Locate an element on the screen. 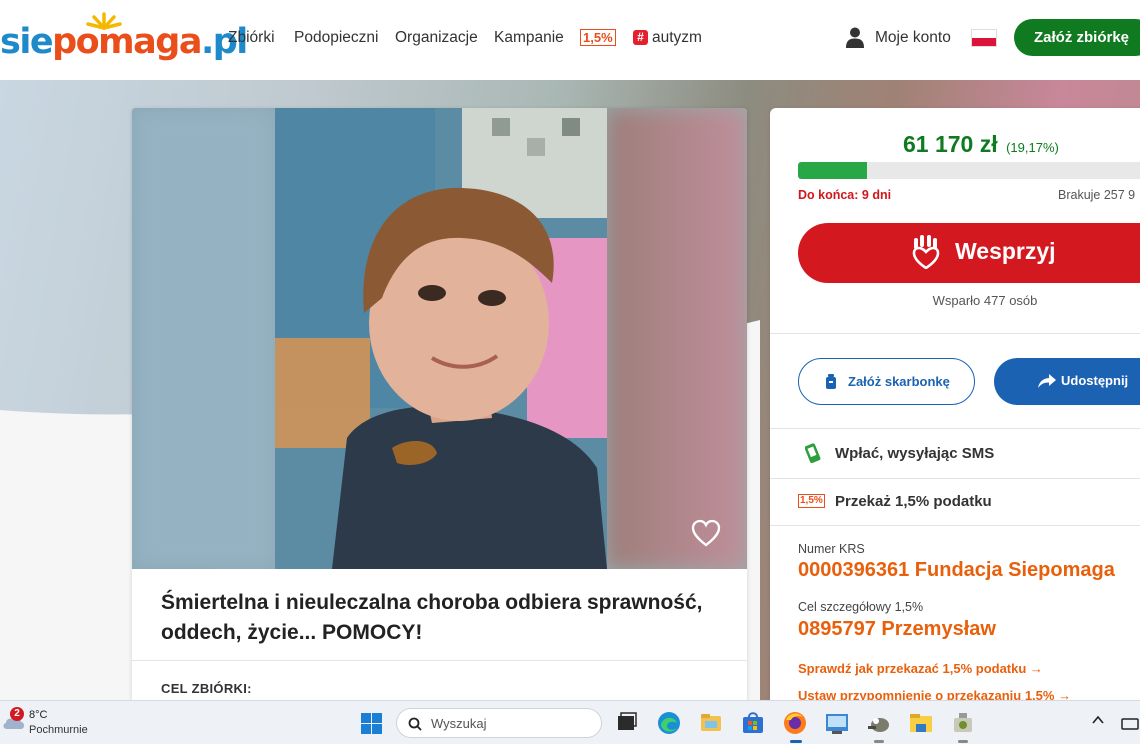 This screenshot has height=744, width=1140. utility-app-icon is located at coordinates (963, 723).